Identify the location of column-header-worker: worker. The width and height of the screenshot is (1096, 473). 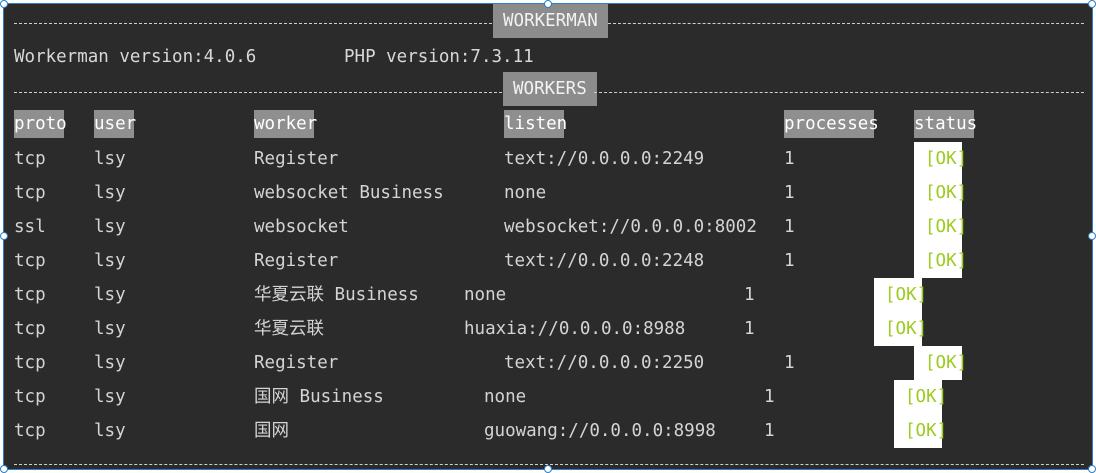
(285, 124).